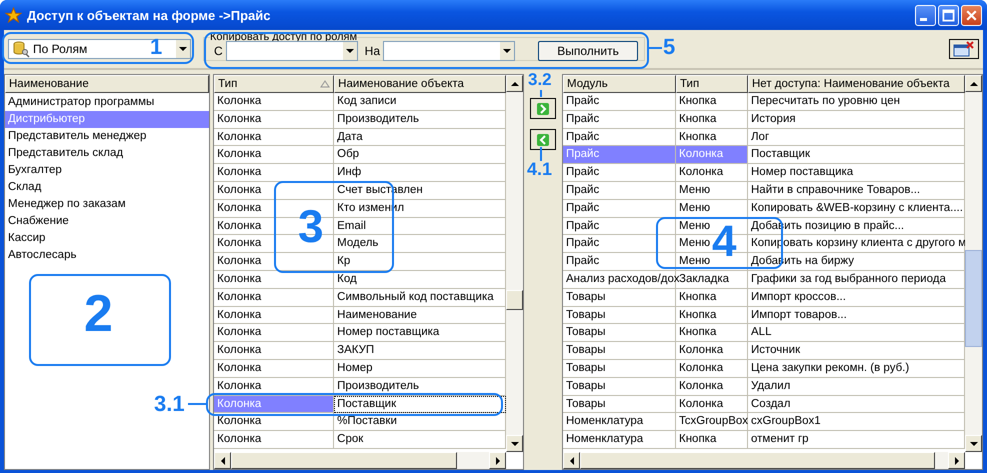 This screenshot has width=987, height=473. What do you see at coordinates (107, 153) in the screenshot?
I see `role-item: Представитель склад` at bounding box center [107, 153].